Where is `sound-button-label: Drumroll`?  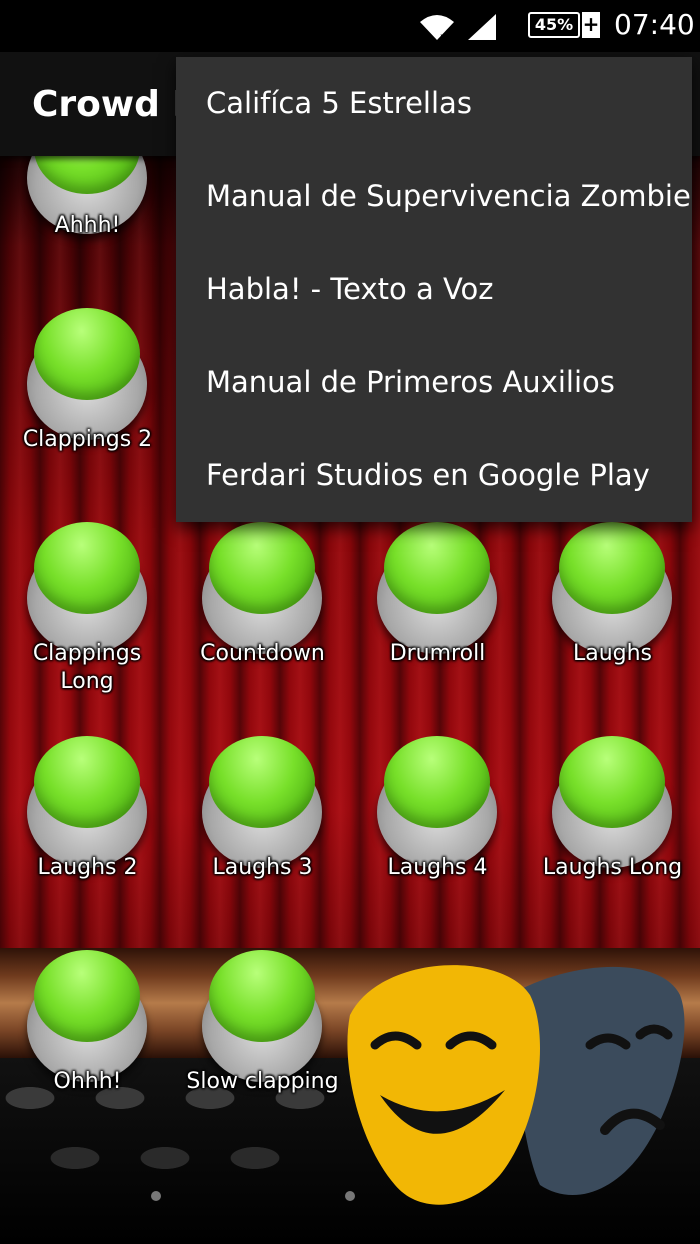
sound-button-label: Drumroll is located at coordinates (437, 653).